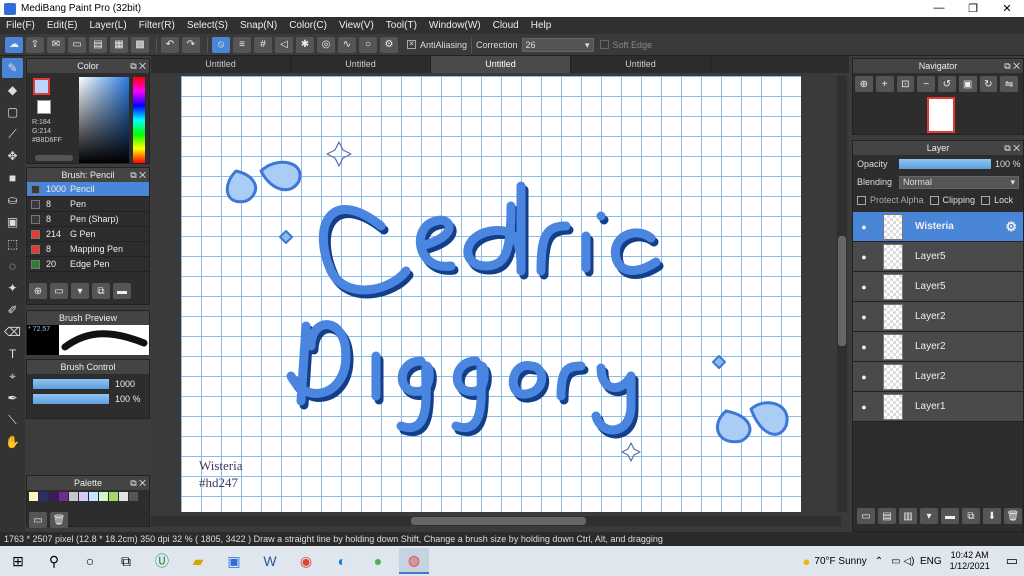 This screenshot has height=576, width=1024. I want to click on ring-snap-icon: ○, so click(368, 44).